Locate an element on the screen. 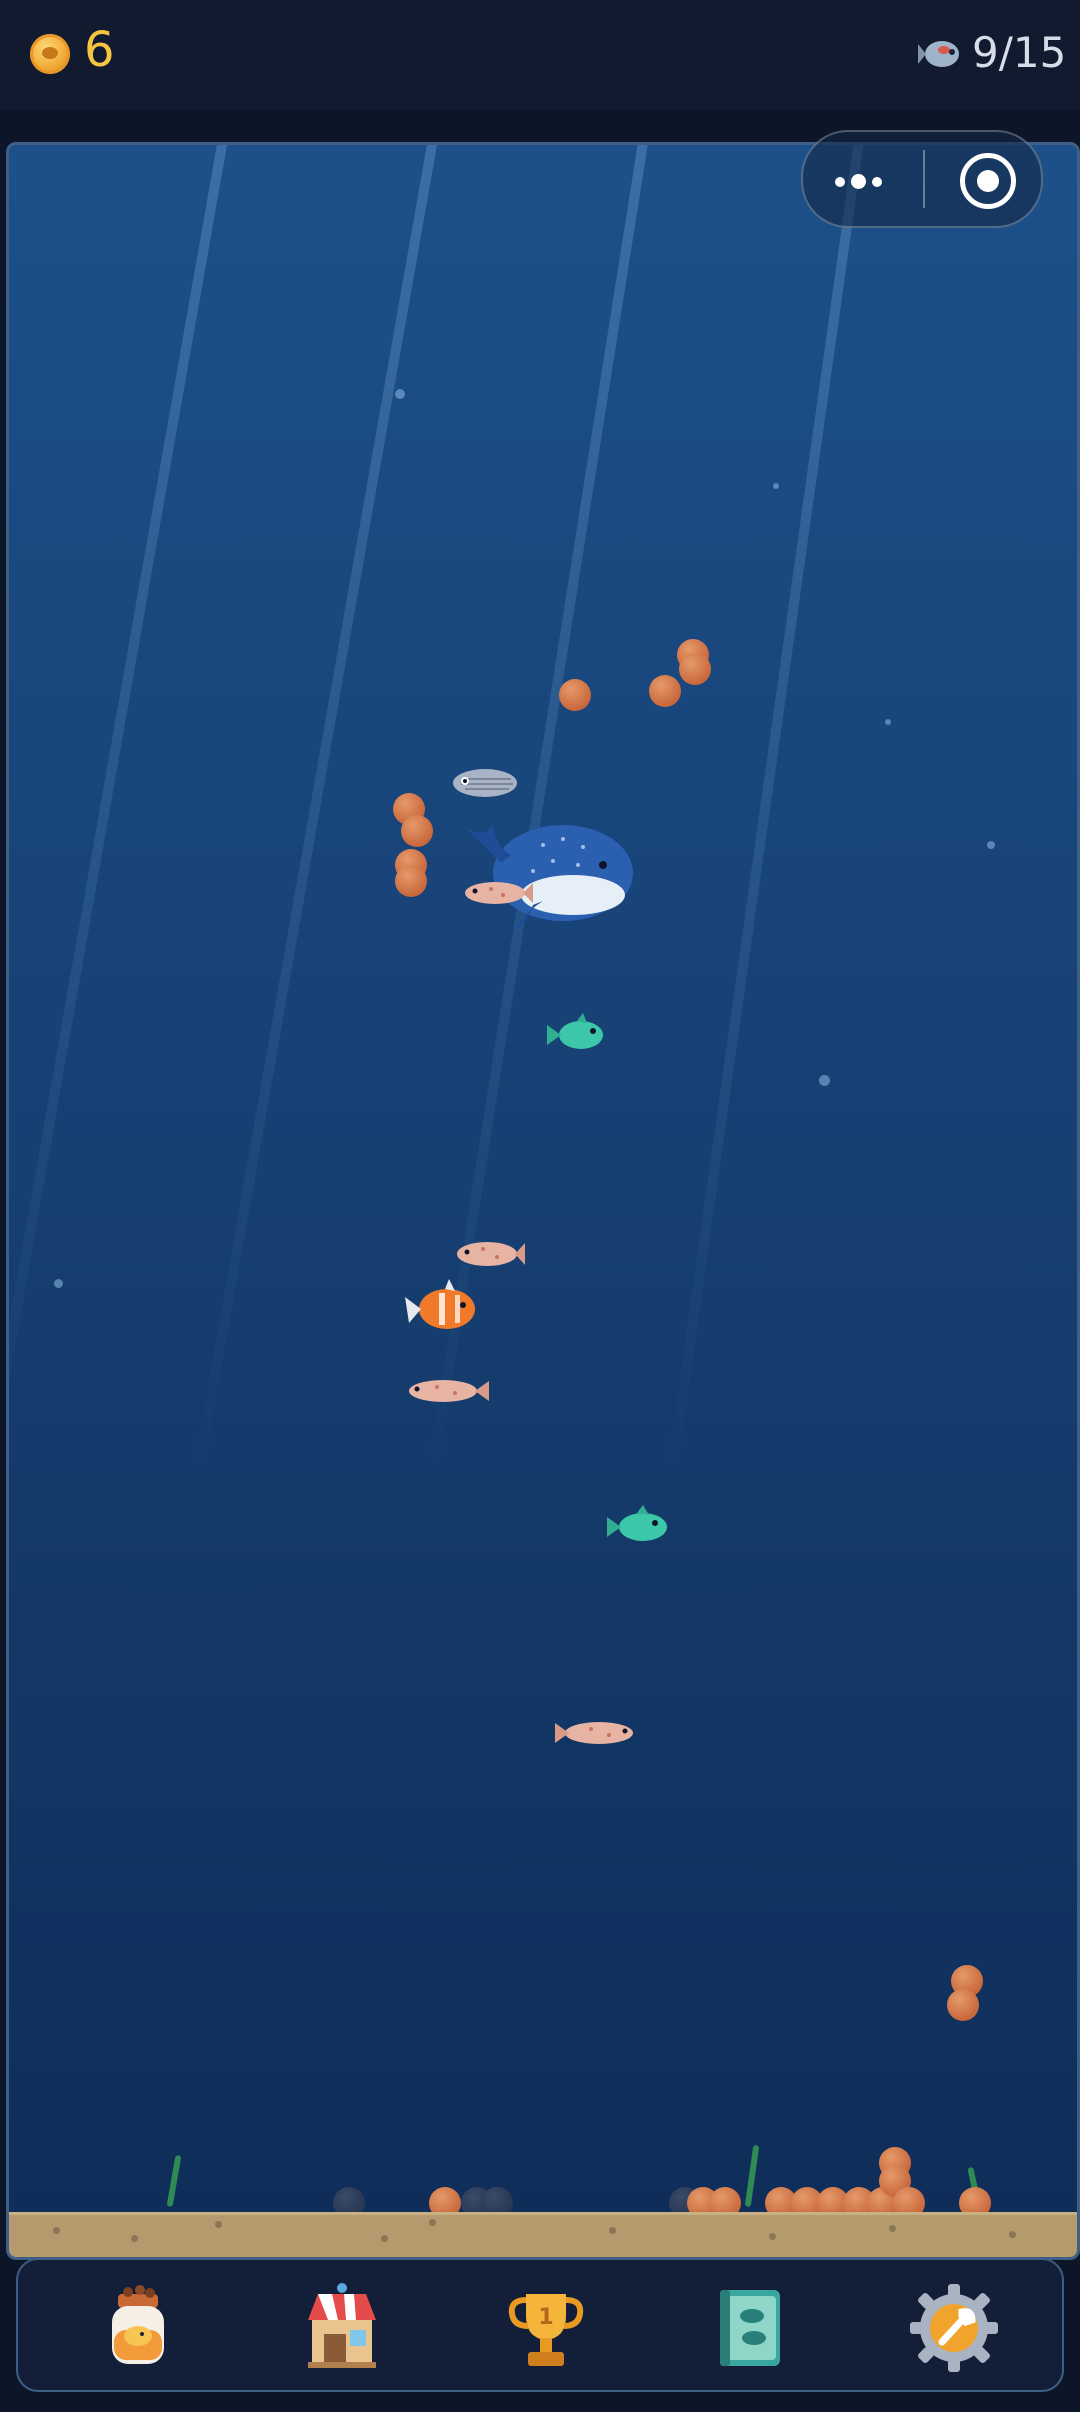  svg-text: 1 is located at coordinates (545, 2317).